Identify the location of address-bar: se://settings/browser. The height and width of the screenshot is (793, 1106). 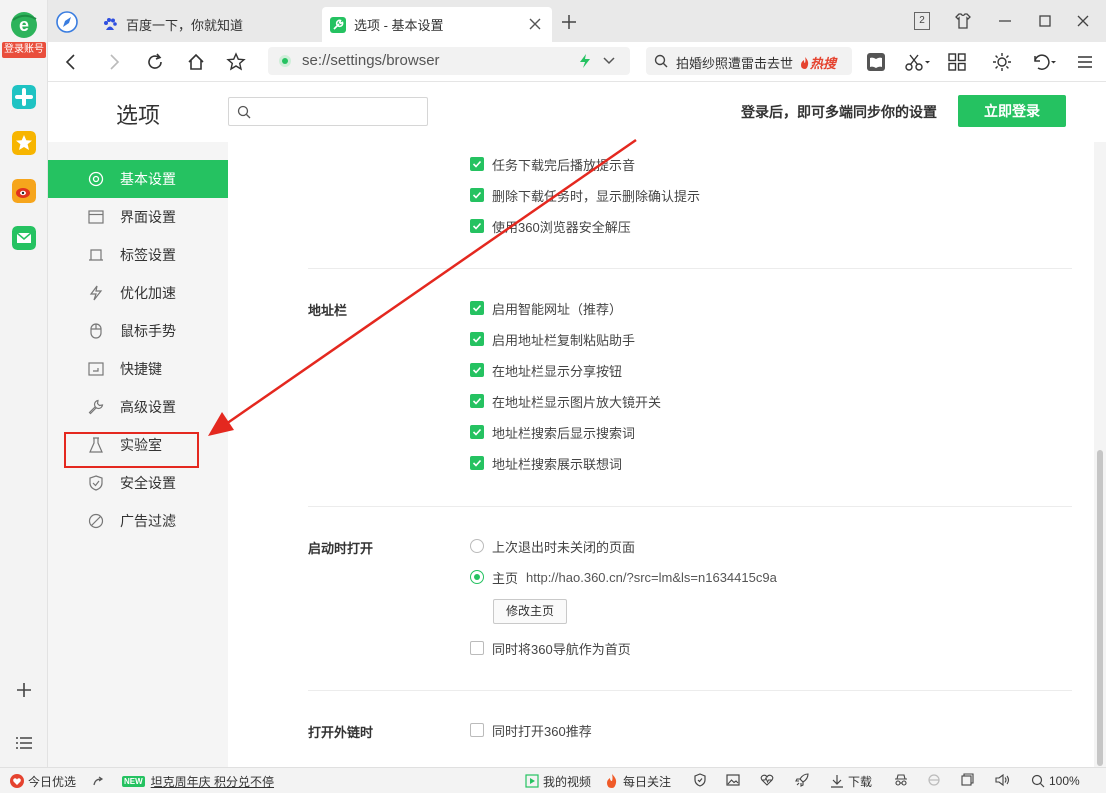
(449, 61).